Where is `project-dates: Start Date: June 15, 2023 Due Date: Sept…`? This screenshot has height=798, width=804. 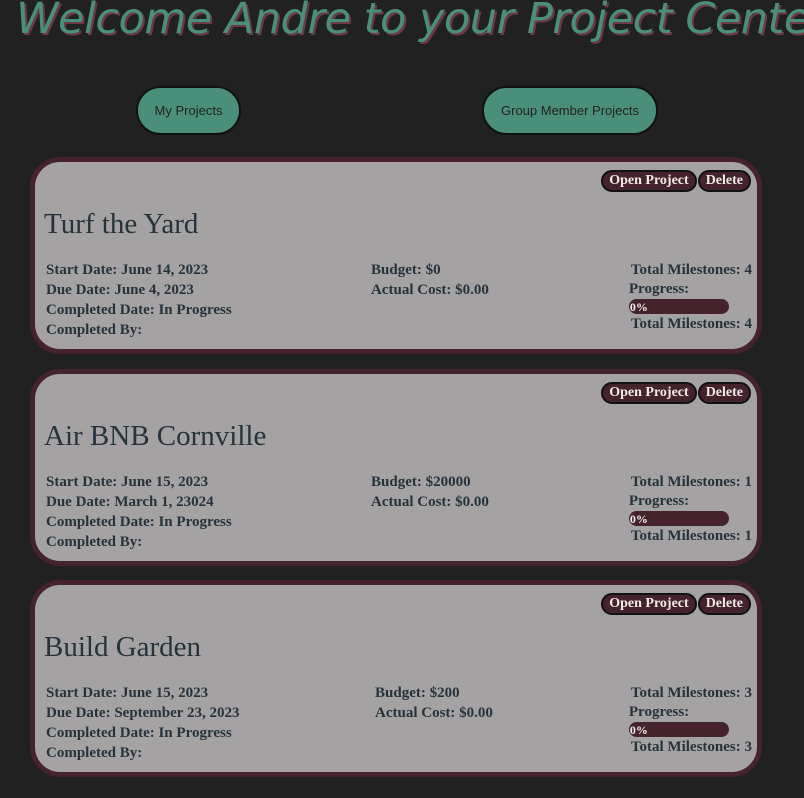
project-dates: Start Date: June 15, 2023 Due Date: Sept… is located at coordinates (142, 723).